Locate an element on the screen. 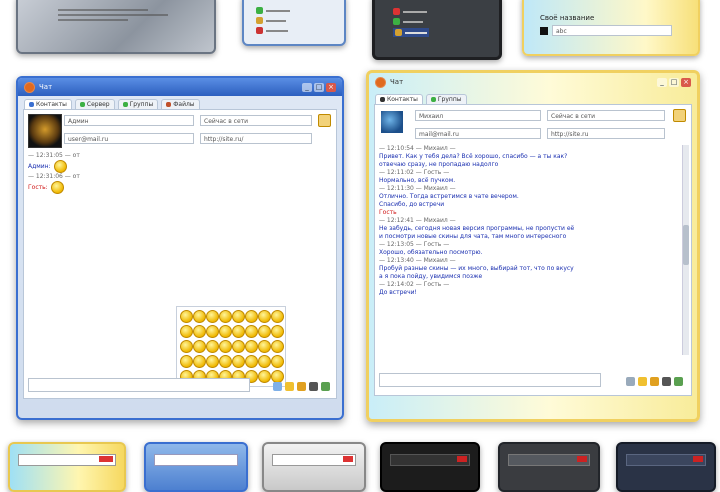  server-icon is located at coordinates (82, 104).